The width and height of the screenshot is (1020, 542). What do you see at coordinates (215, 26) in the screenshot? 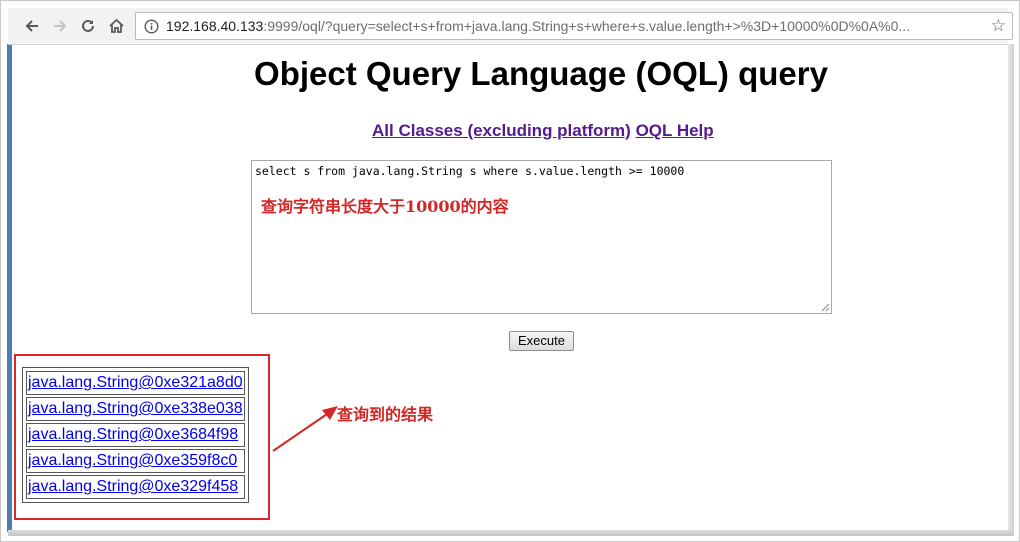
I see `url-host: 192.168.40.133` at bounding box center [215, 26].